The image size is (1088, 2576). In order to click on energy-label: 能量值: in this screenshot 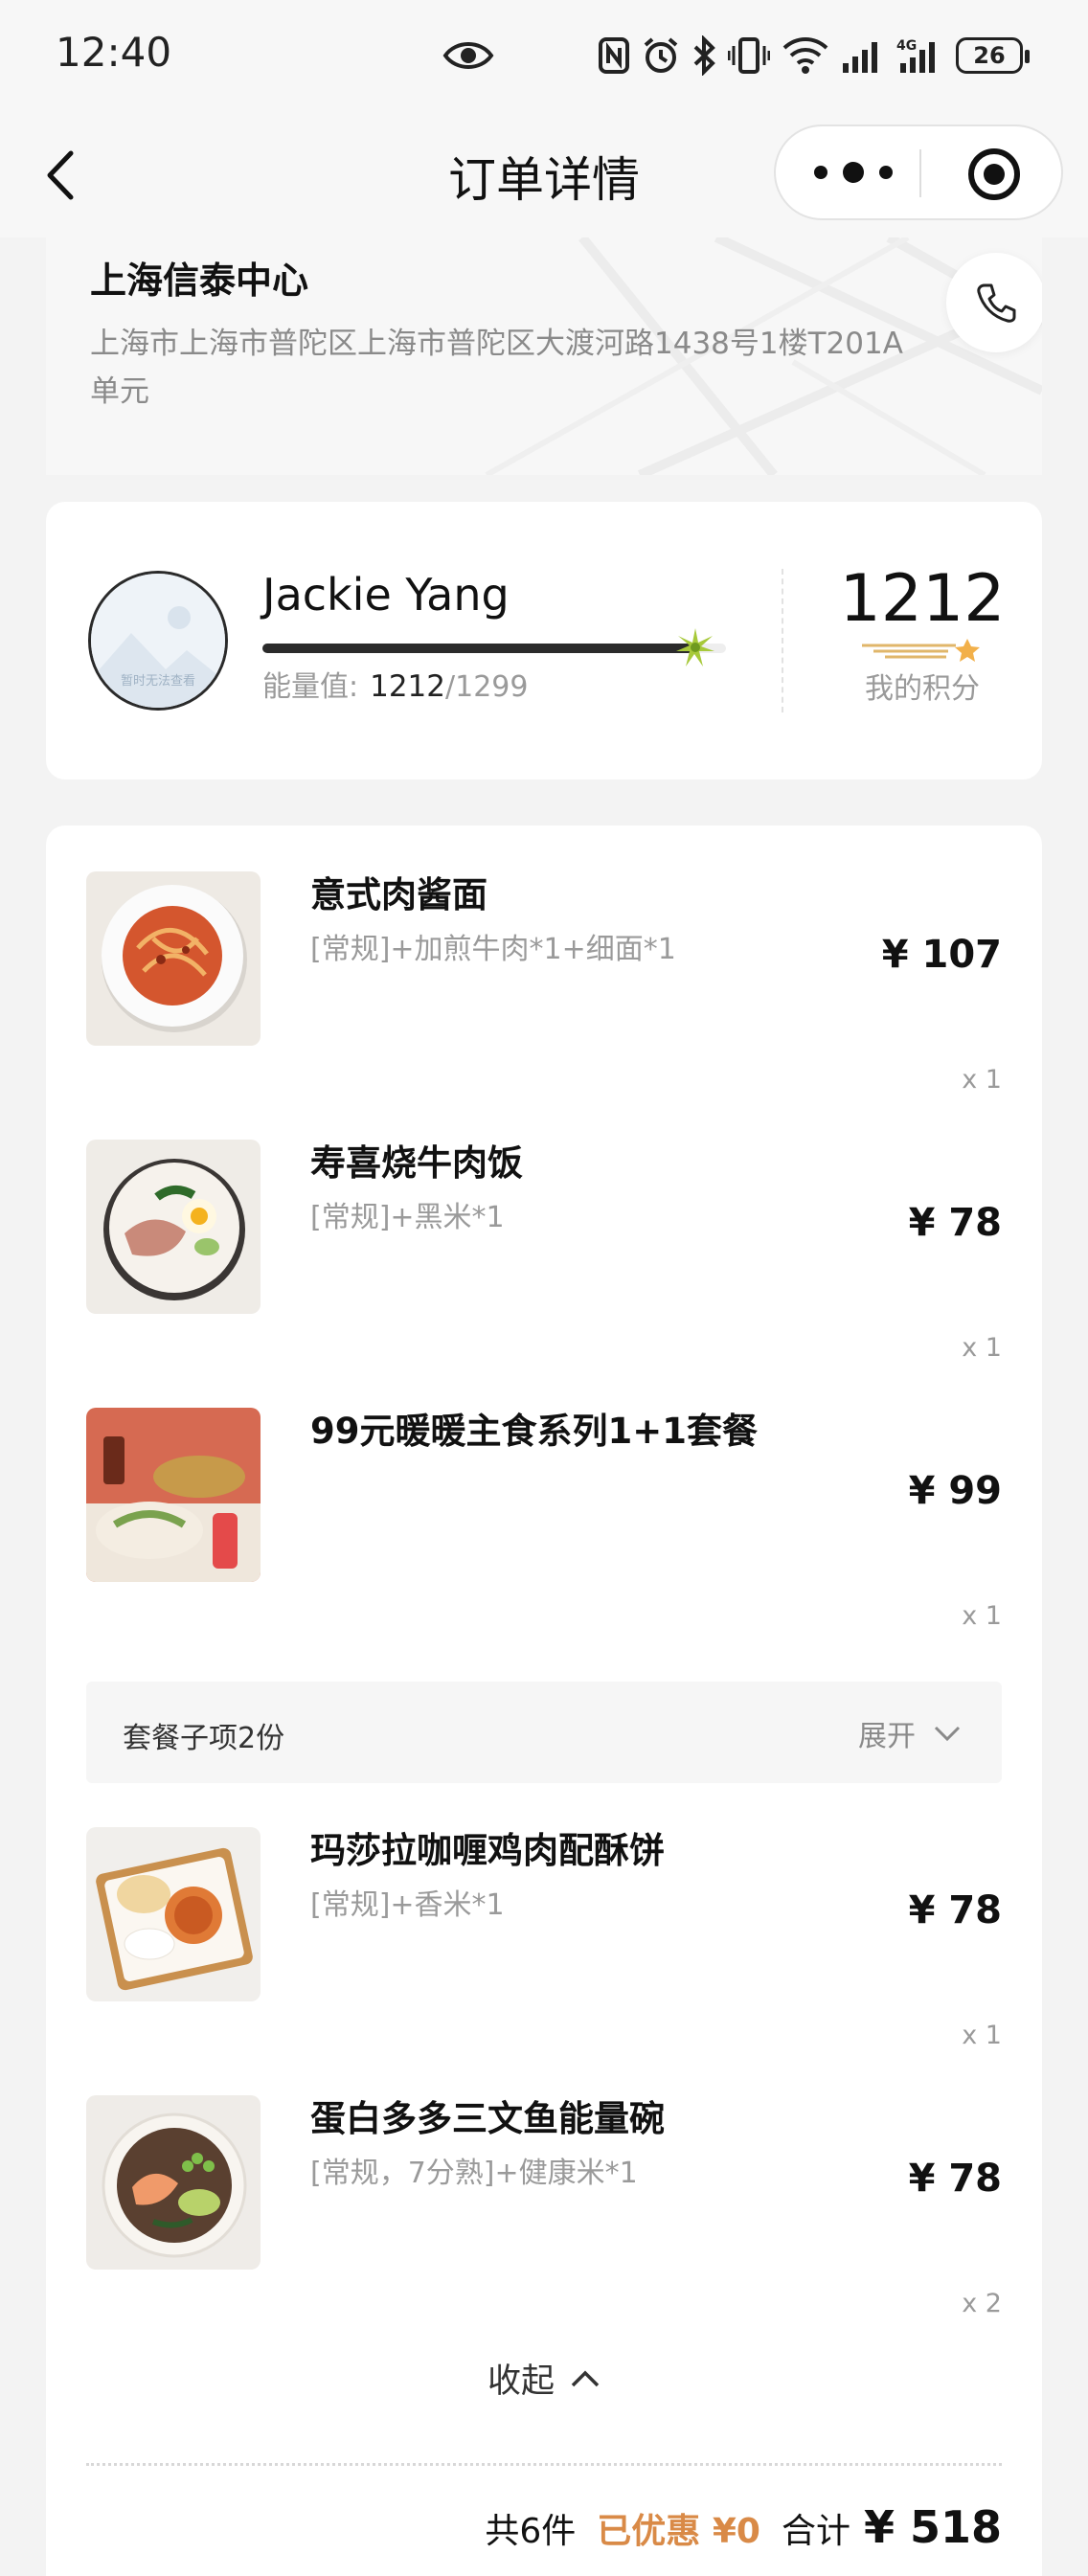, I will do `click(310, 687)`.